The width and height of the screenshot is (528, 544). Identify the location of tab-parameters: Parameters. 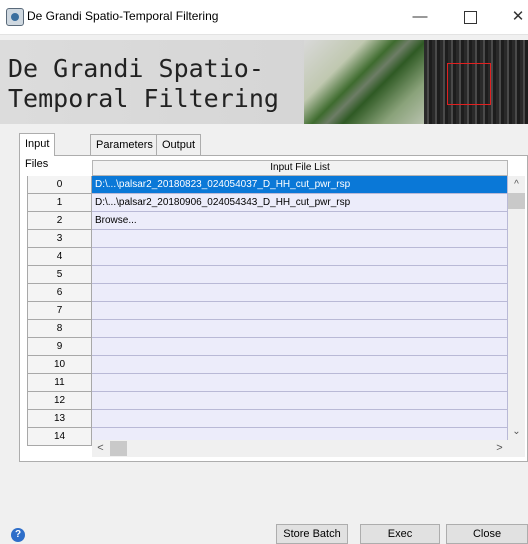
(124, 144).